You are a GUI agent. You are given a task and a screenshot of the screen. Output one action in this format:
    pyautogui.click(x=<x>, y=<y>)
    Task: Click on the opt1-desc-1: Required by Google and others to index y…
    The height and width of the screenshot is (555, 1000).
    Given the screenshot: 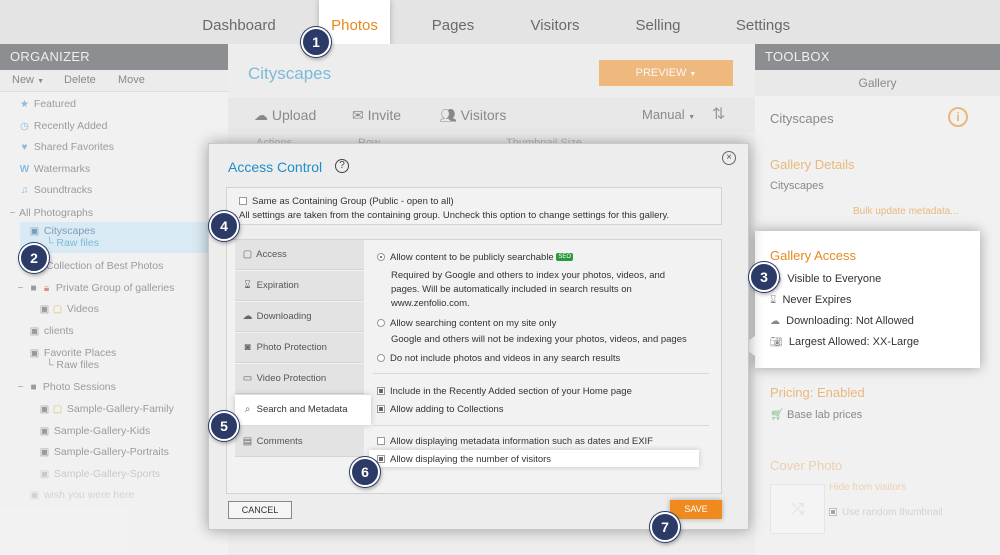 What is the action you would take?
    pyautogui.click(x=528, y=275)
    